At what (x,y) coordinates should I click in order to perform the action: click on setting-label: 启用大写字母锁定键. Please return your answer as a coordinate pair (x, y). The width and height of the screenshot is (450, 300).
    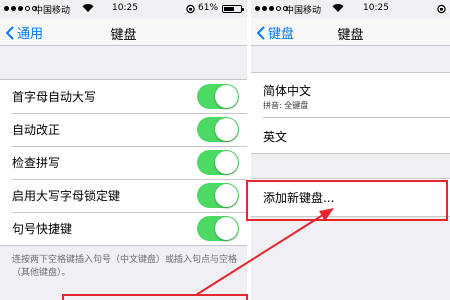
    Looking at the image, I should click on (66, 196).